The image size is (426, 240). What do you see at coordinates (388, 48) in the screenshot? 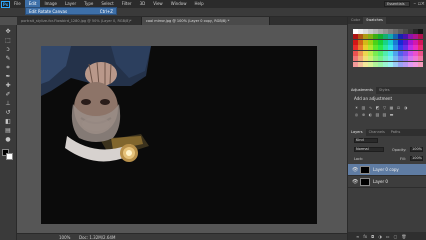
I see `swatches-grid` at bounding box center [388, 48].